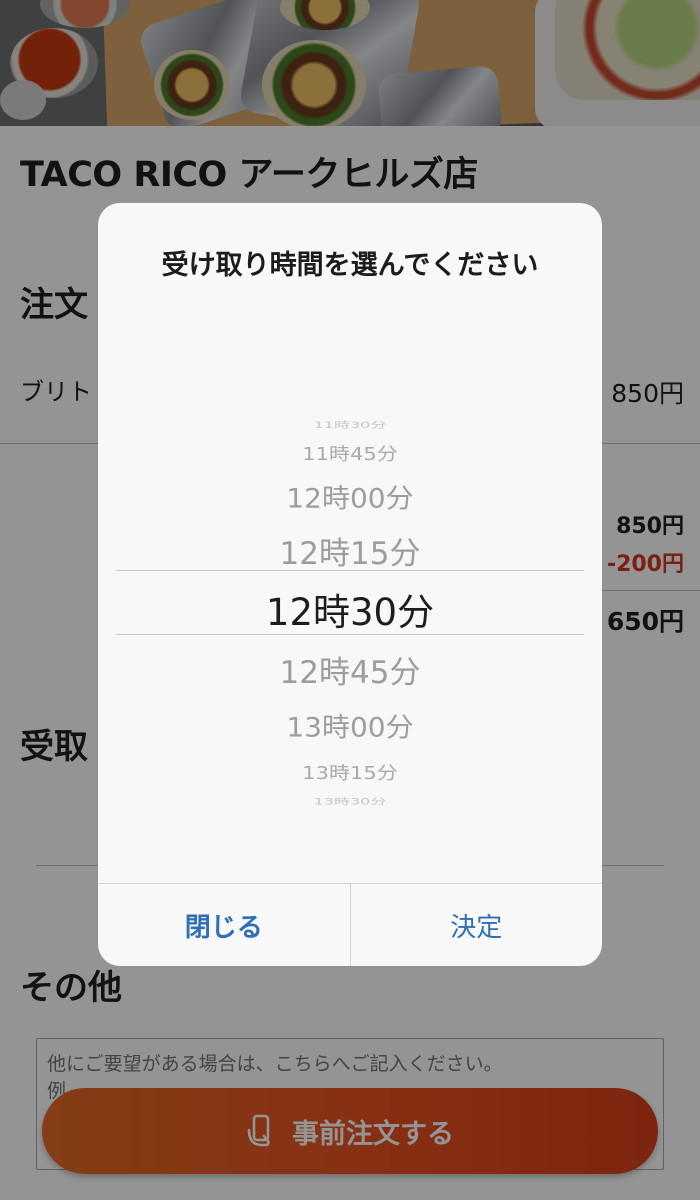 The image size is (700, 1200). Describe the element at coordinates (350, 454) in the screenshot. I see `time-option: 11時45分` at that location.